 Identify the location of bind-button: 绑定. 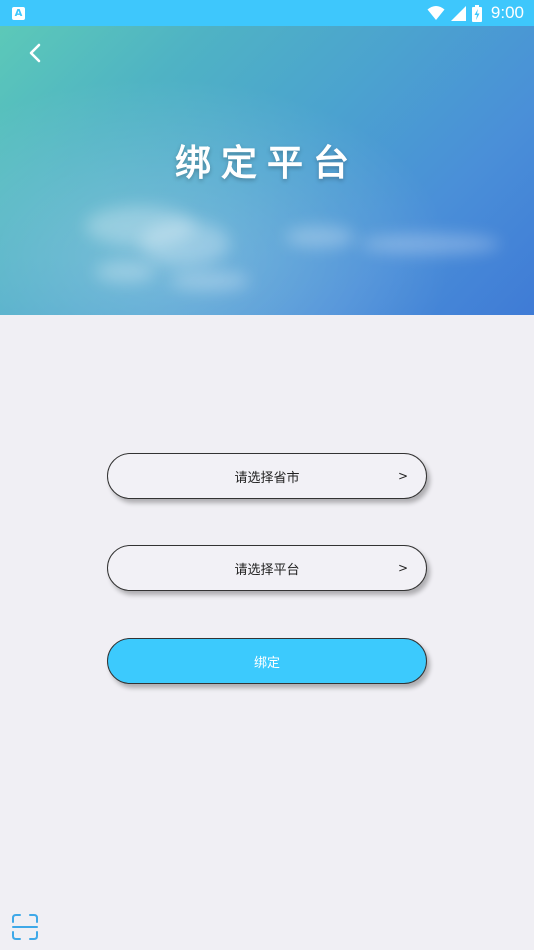
(267, 661).